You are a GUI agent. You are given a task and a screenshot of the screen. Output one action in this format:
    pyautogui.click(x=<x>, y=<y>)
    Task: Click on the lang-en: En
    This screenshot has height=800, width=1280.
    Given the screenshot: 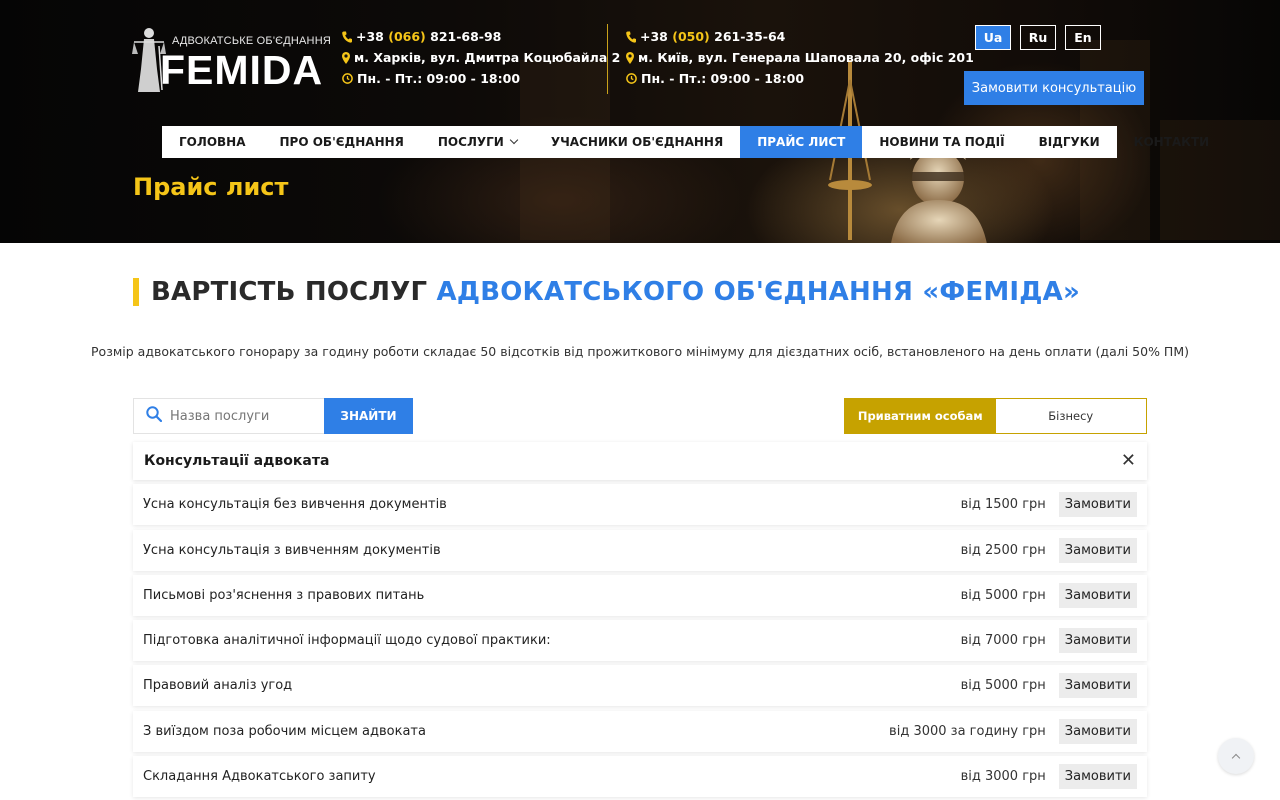 What is the action you would take?
    pyautogui.click(x=1083, y=37)
    